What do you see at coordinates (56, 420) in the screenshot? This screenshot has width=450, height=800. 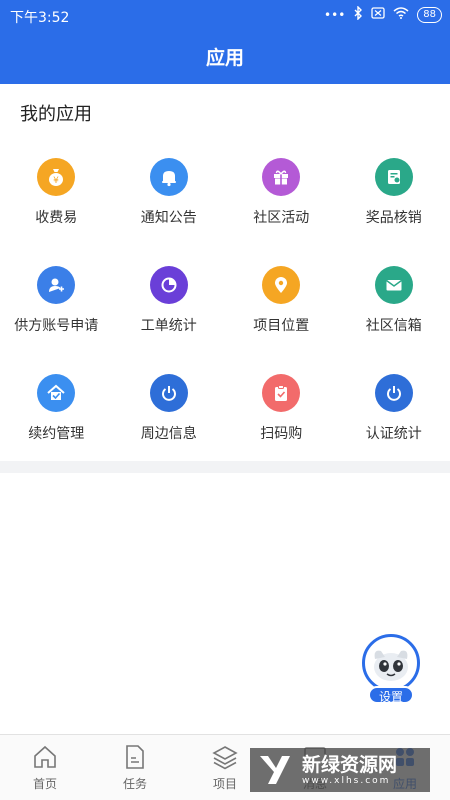 I see `app-item-renewal: 续约管理` at bounding box center [56, 420].